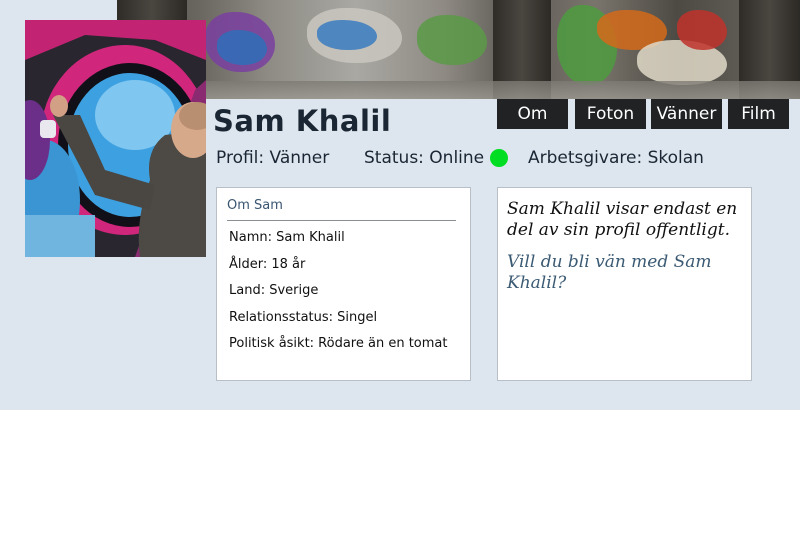  Describe the element at coordinates (302, 121) in the screenshot. I see `profile-name: Sam Khalil` at that location.